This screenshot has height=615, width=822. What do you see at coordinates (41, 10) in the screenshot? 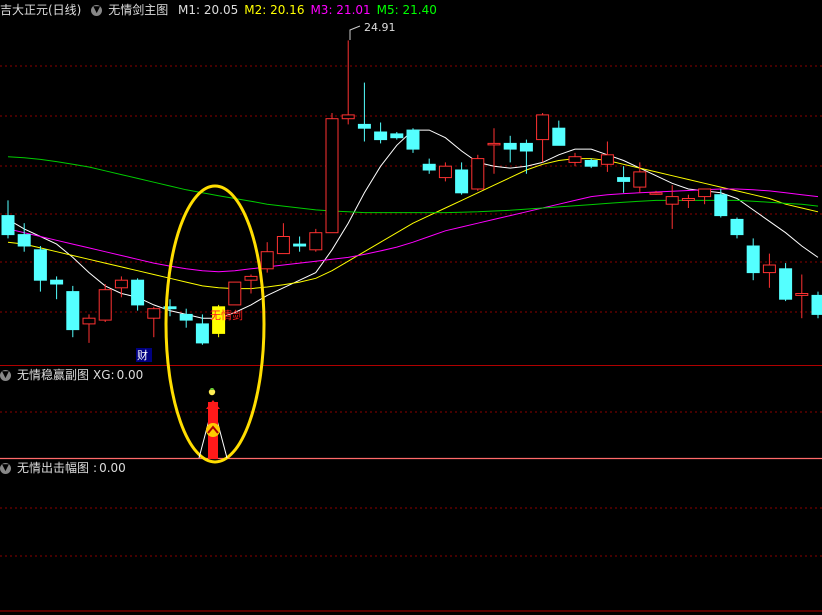
I see `stock-name: 吉大正元(日线)` at bounding box center [41, 10].